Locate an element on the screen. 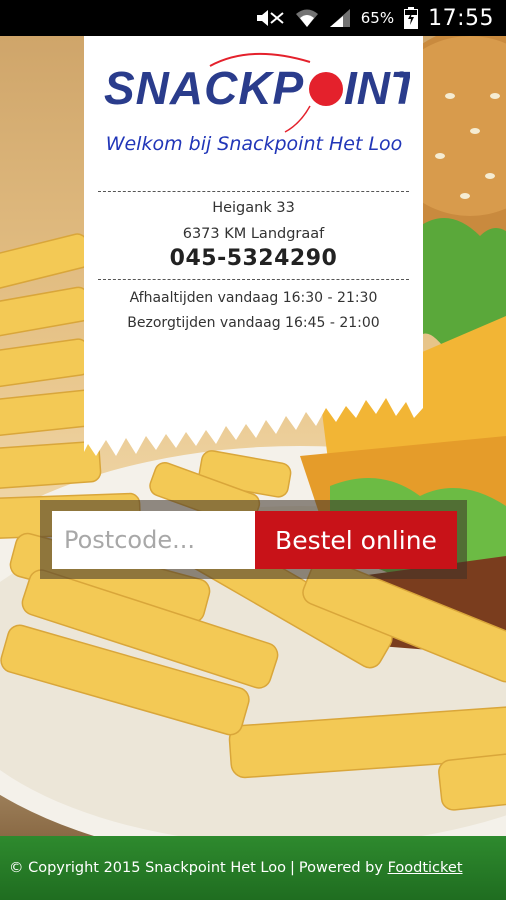 The height and width of the screenshot is (900, 506). battery-percent: 65% is located at coordinates (377, 18).